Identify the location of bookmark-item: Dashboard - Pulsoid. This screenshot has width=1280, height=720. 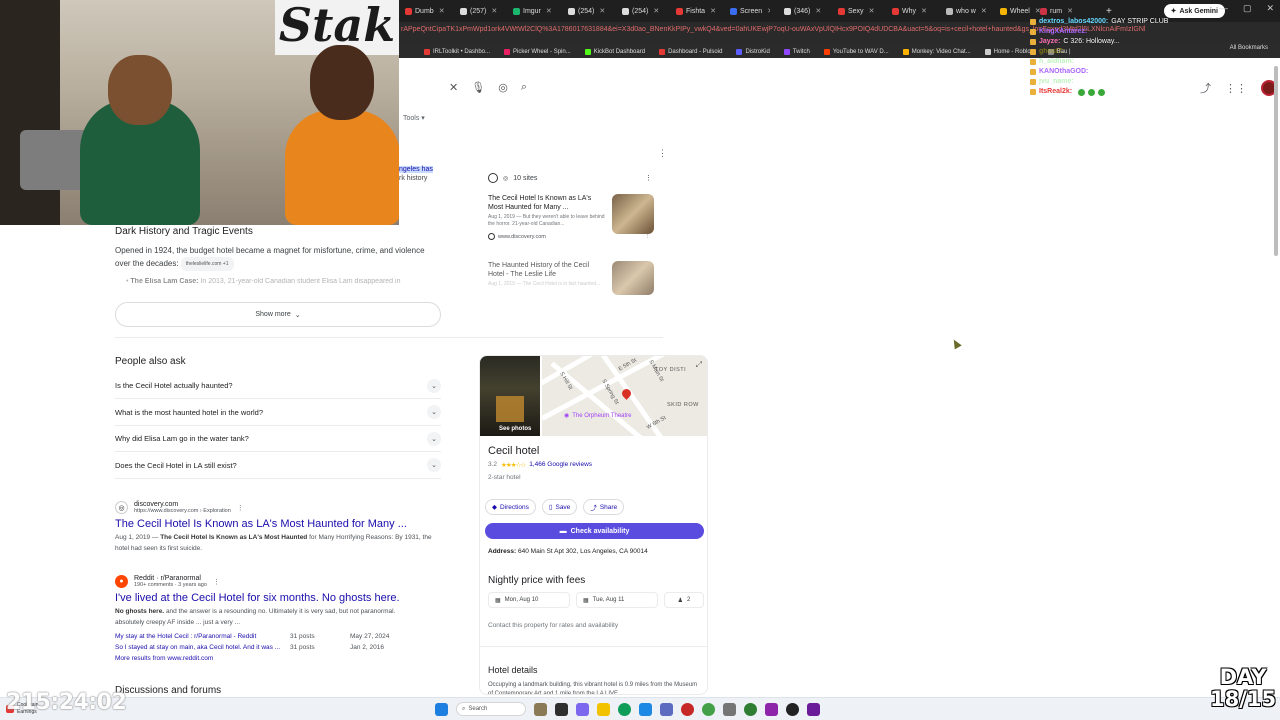
(690, 51).